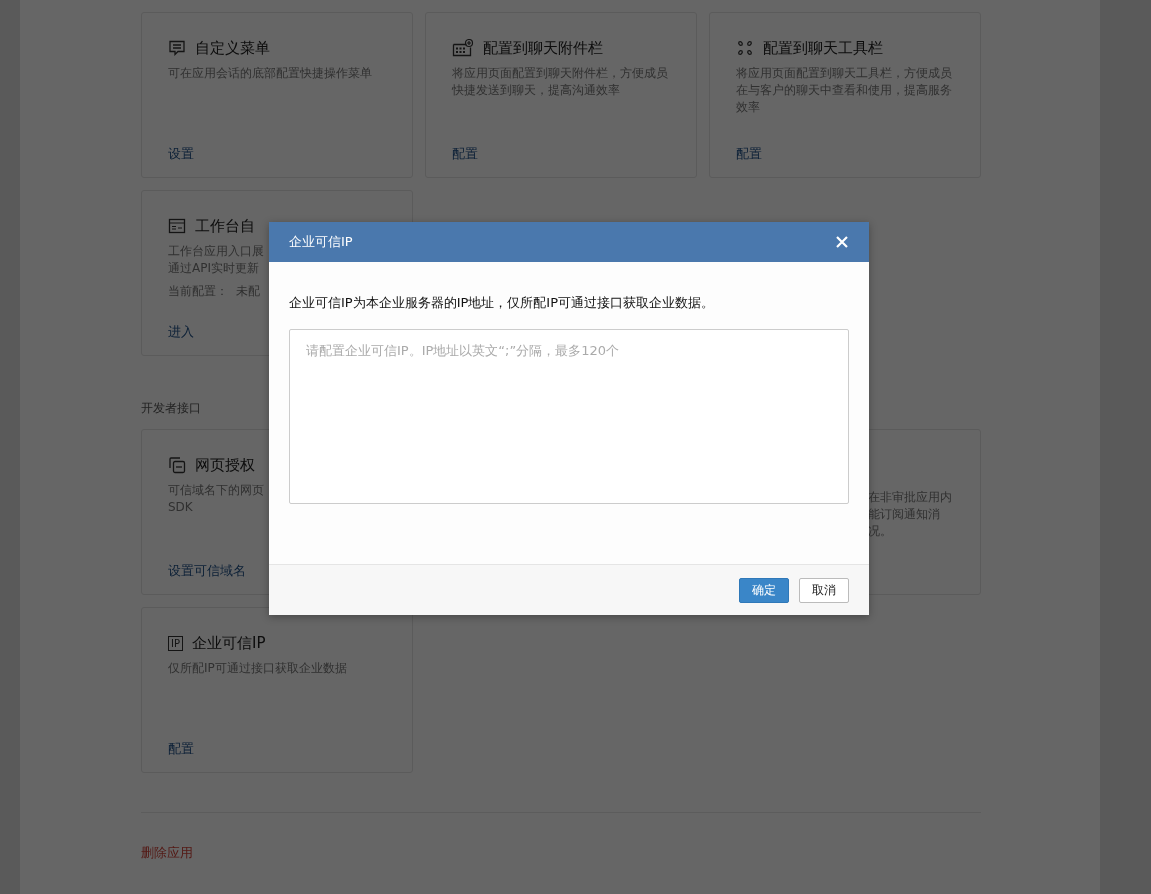  What do you see at coordinates (321, 242) in the screenshot?
I see `dialog-title: 企业可信IP` at bounding box center [321, 242].